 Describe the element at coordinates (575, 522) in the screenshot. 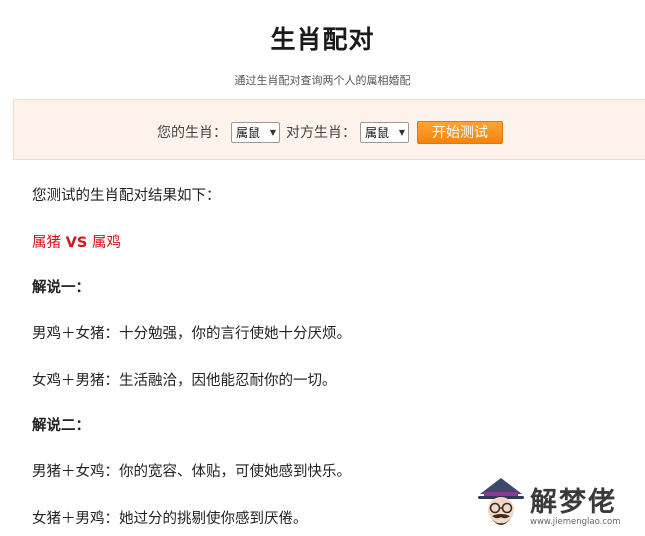

I see `watermark-url: www.jiemenglao.com` at that location.